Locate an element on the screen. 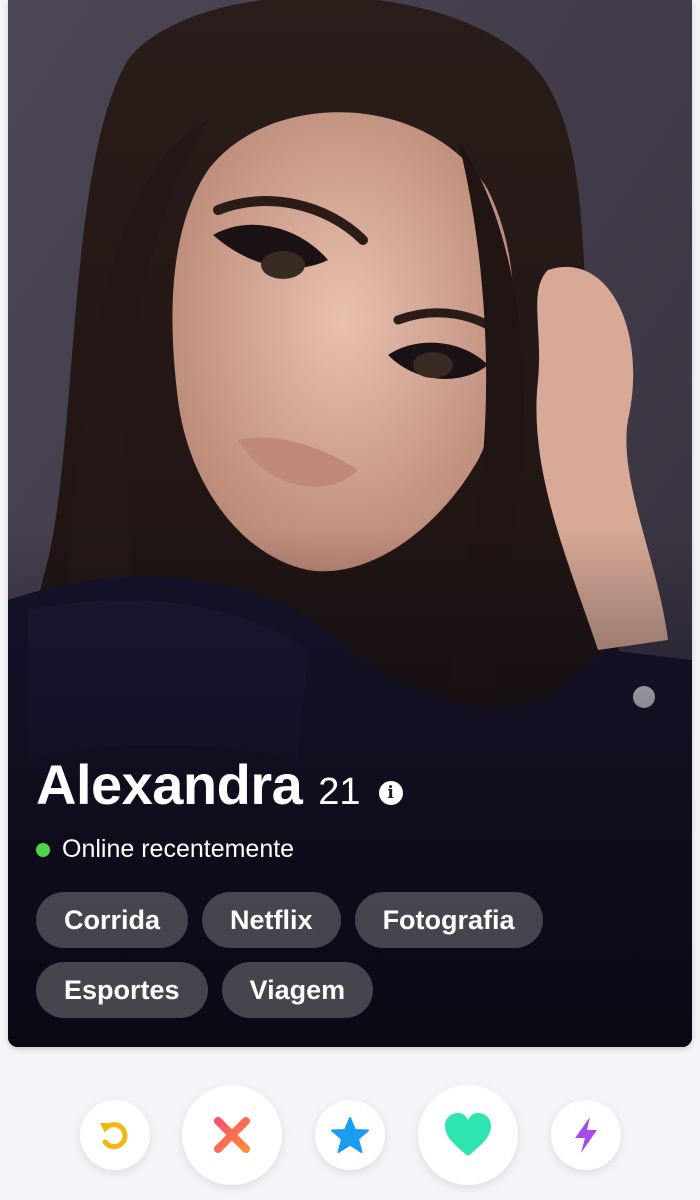  close-icon is located at coordinates (232, 1135).